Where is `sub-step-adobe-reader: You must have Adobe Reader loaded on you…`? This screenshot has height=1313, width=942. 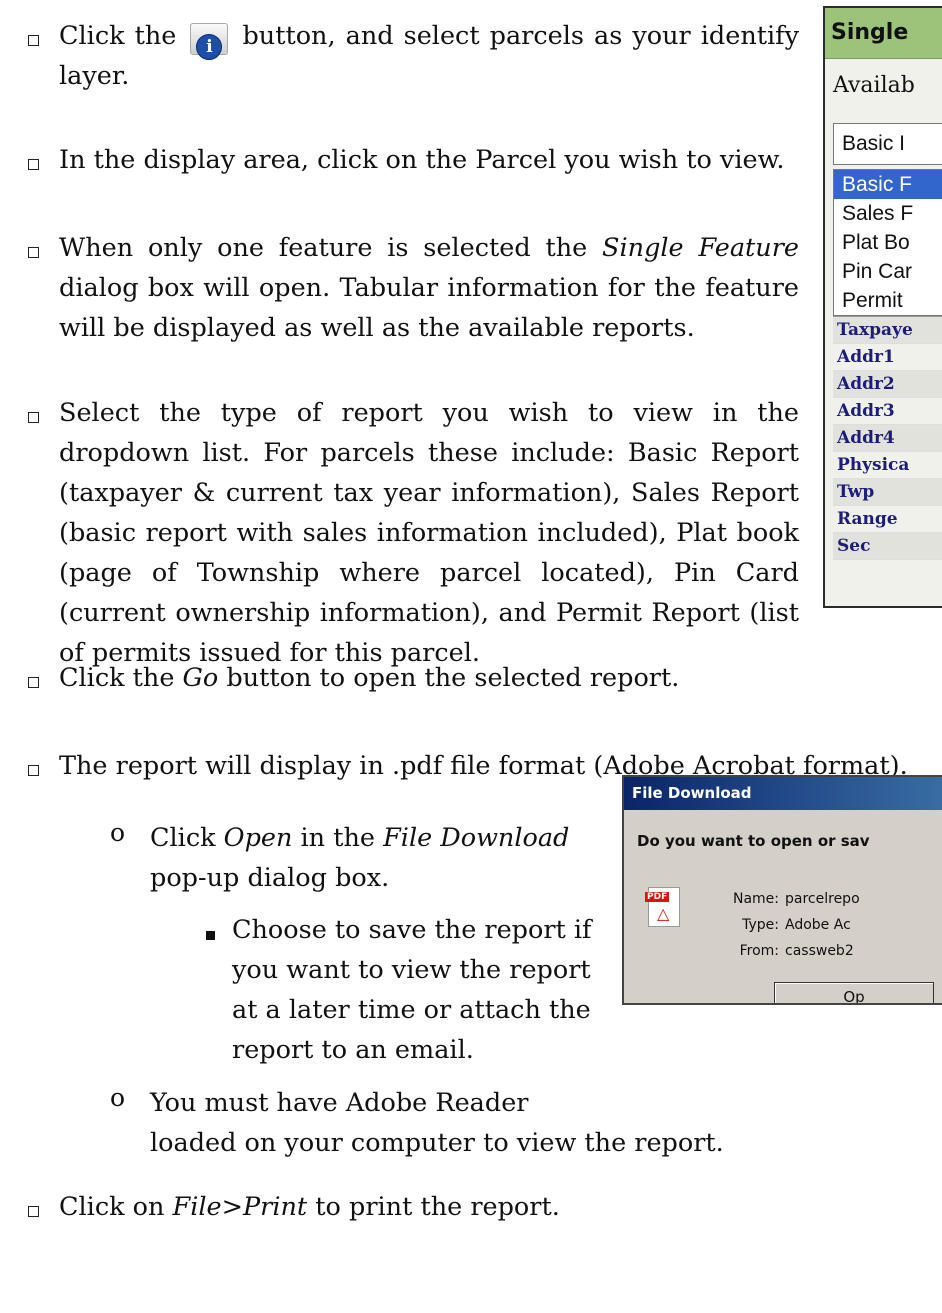
sub-step-adobe-reader: You must have Adobe Reader loaded on you… is located at coordinates (530, 1123).